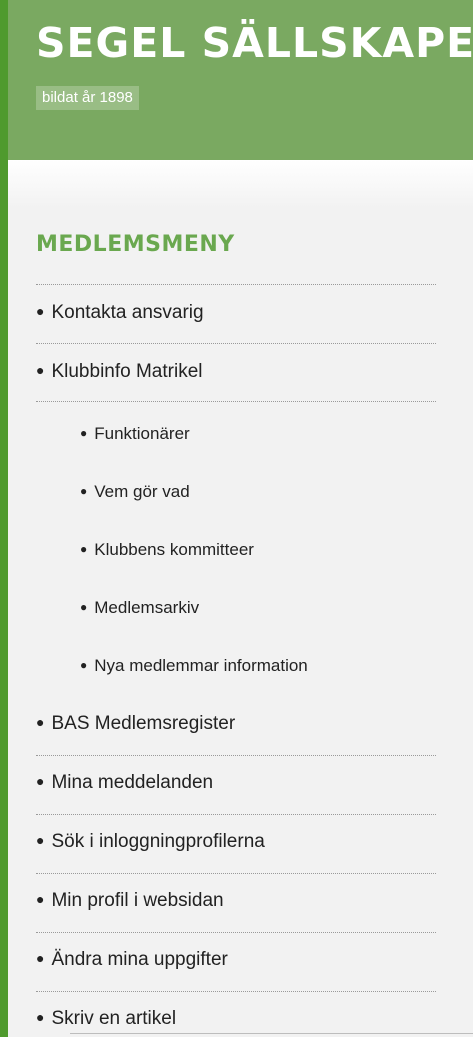 This screenshot has height=1037, width=473. What do you see at coordinates (236, 783) in the screenshot?
I see `menu-item-mina-meddelanden: ● Mina meddelanden` at bounding box center [236, 783].